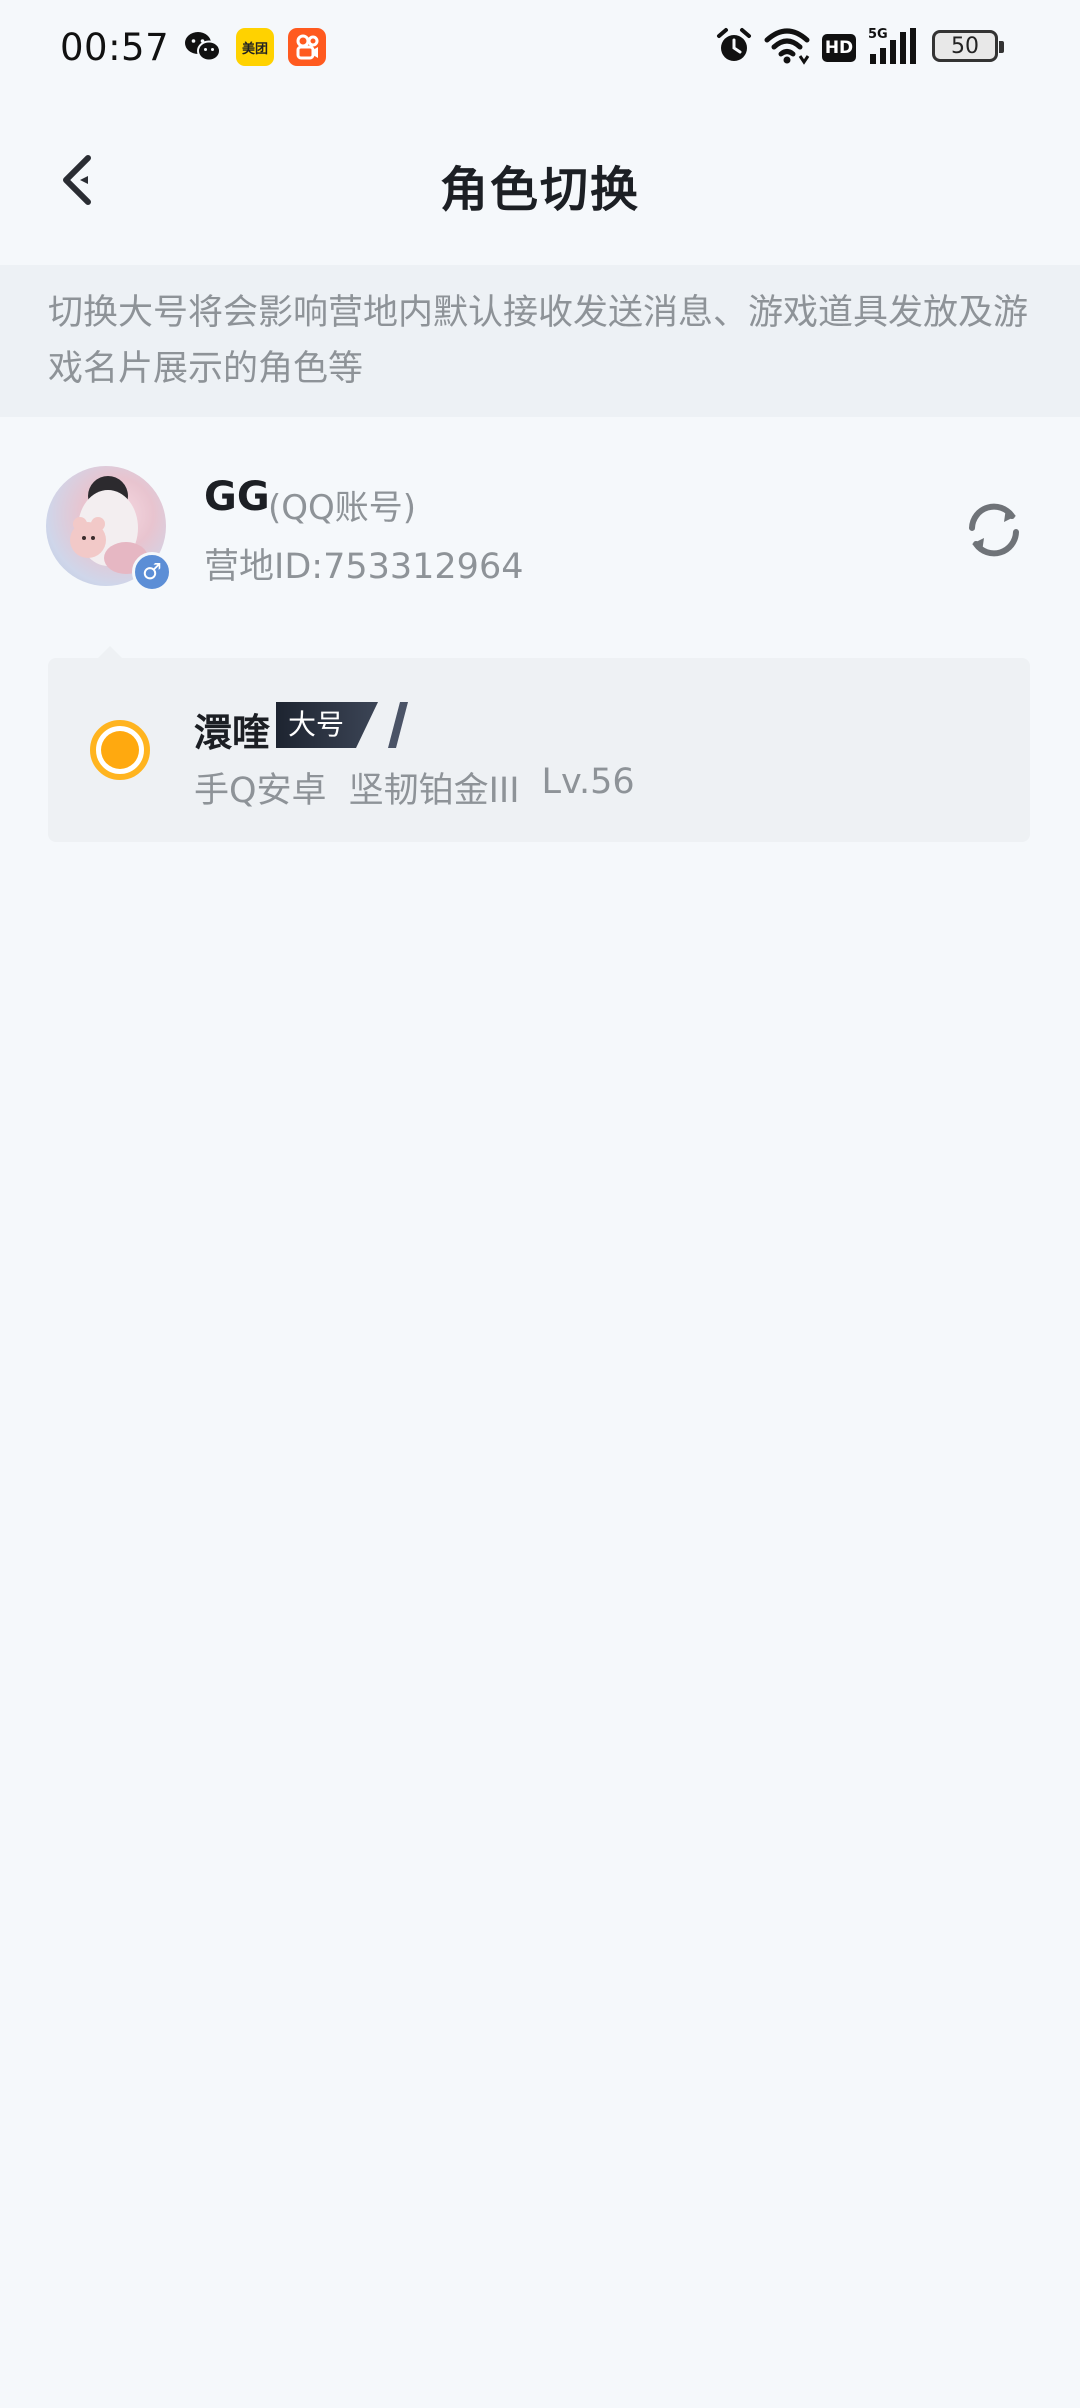 This screenshot has width=1080, height=2408. I want to click on main-account-tag: 大号, so click(327, 725).